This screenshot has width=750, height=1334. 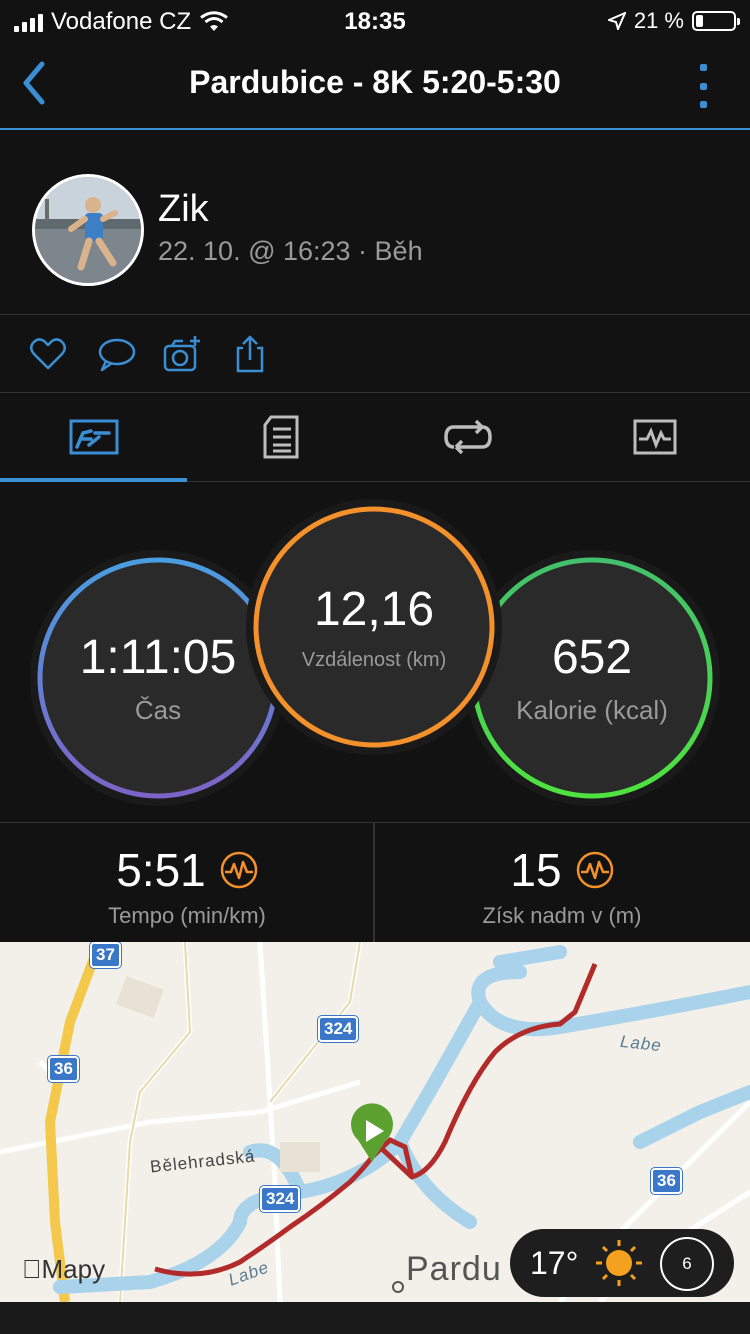 I want to click on chart-tab-icon, so click(x=654, y=437).